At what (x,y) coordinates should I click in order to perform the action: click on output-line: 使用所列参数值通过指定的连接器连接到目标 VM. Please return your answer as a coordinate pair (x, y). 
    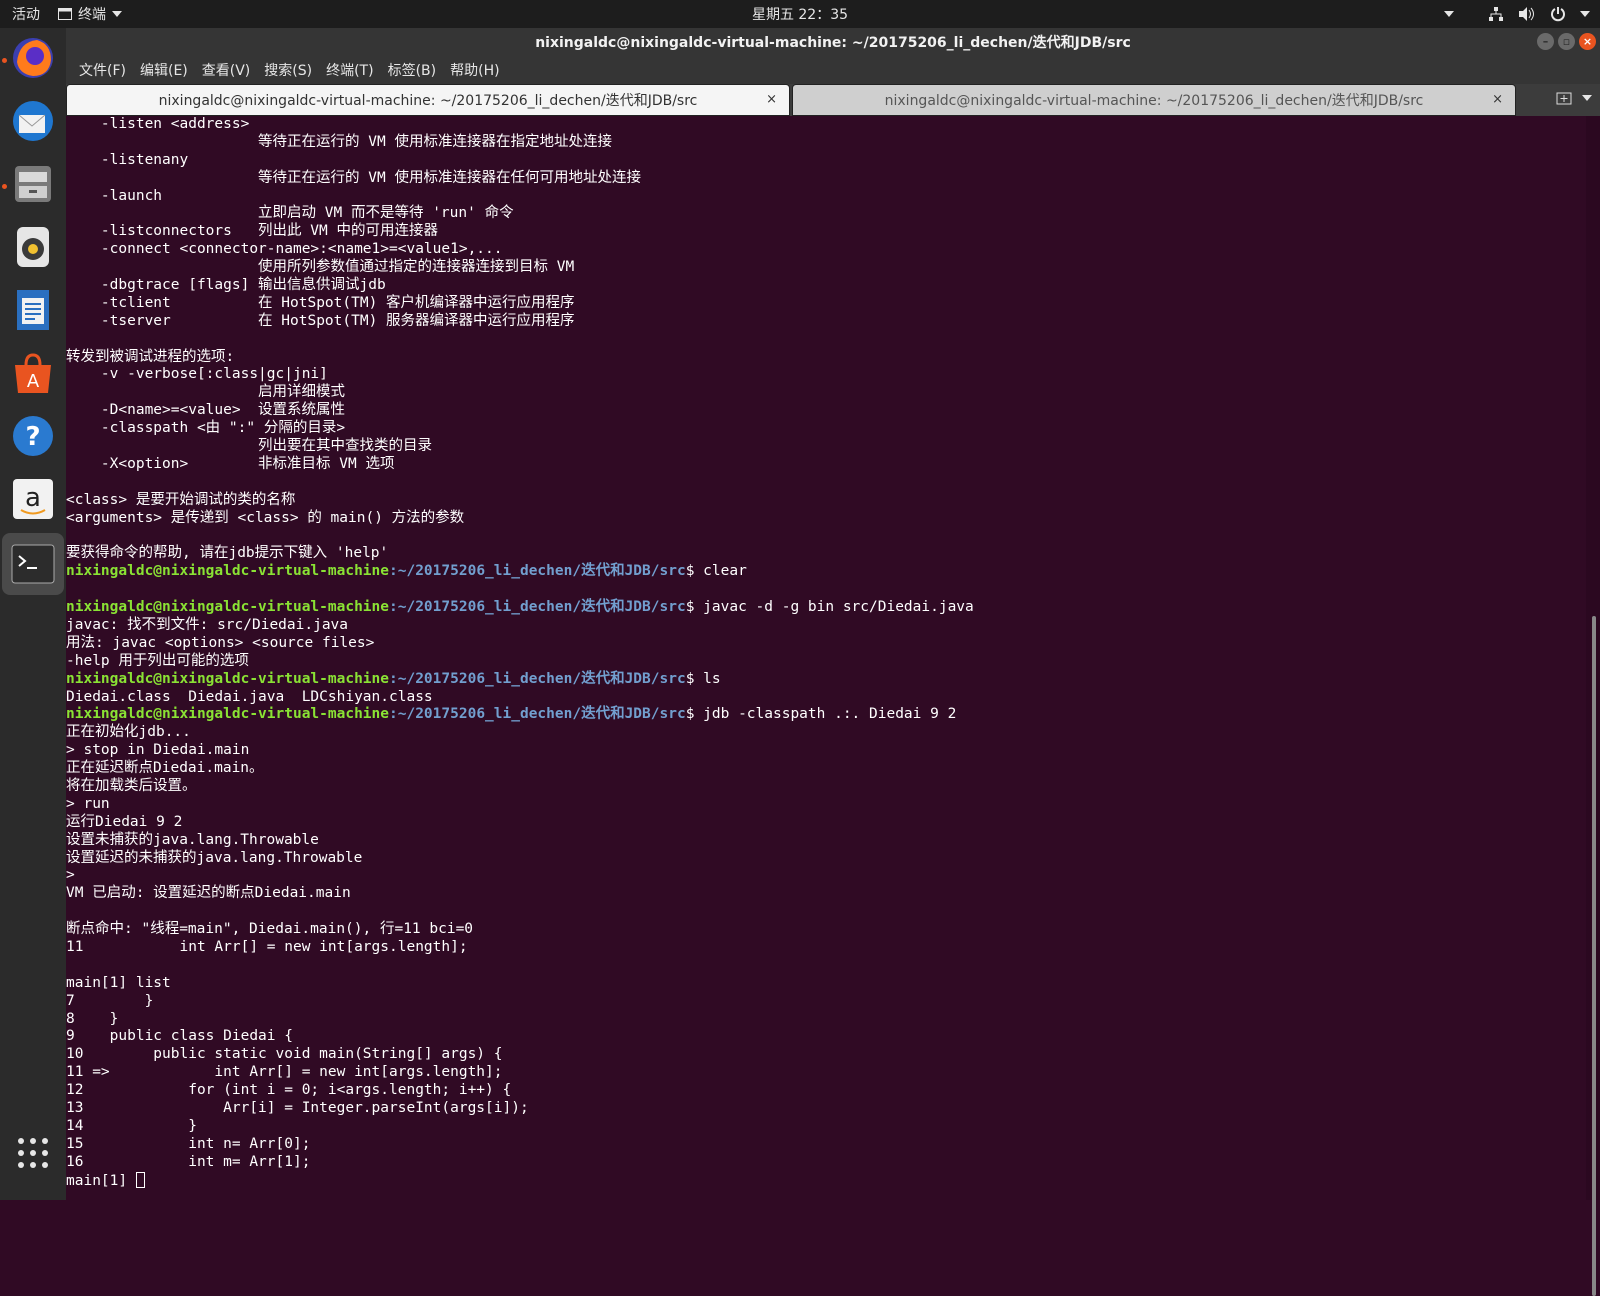
    Looking at the image, I should click on (826, 268).